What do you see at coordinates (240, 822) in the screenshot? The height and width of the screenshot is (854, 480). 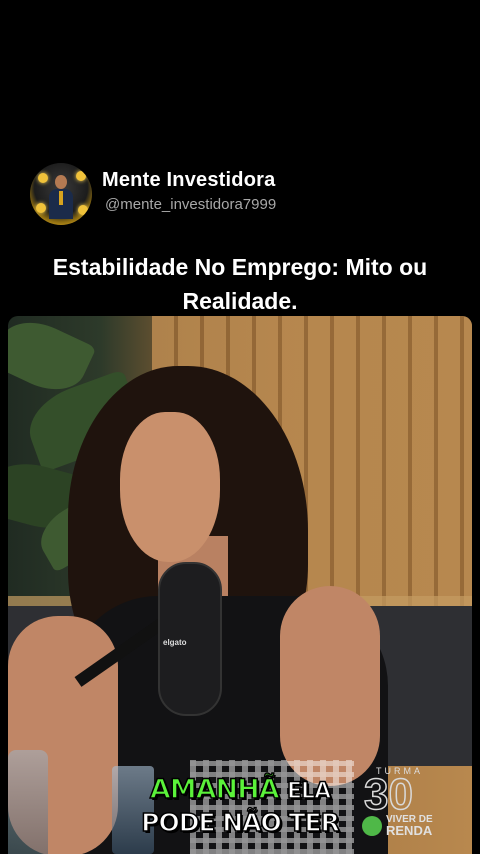 I see `caption-line-2: PODE NÃO TER` at bounding box center [240, 822].